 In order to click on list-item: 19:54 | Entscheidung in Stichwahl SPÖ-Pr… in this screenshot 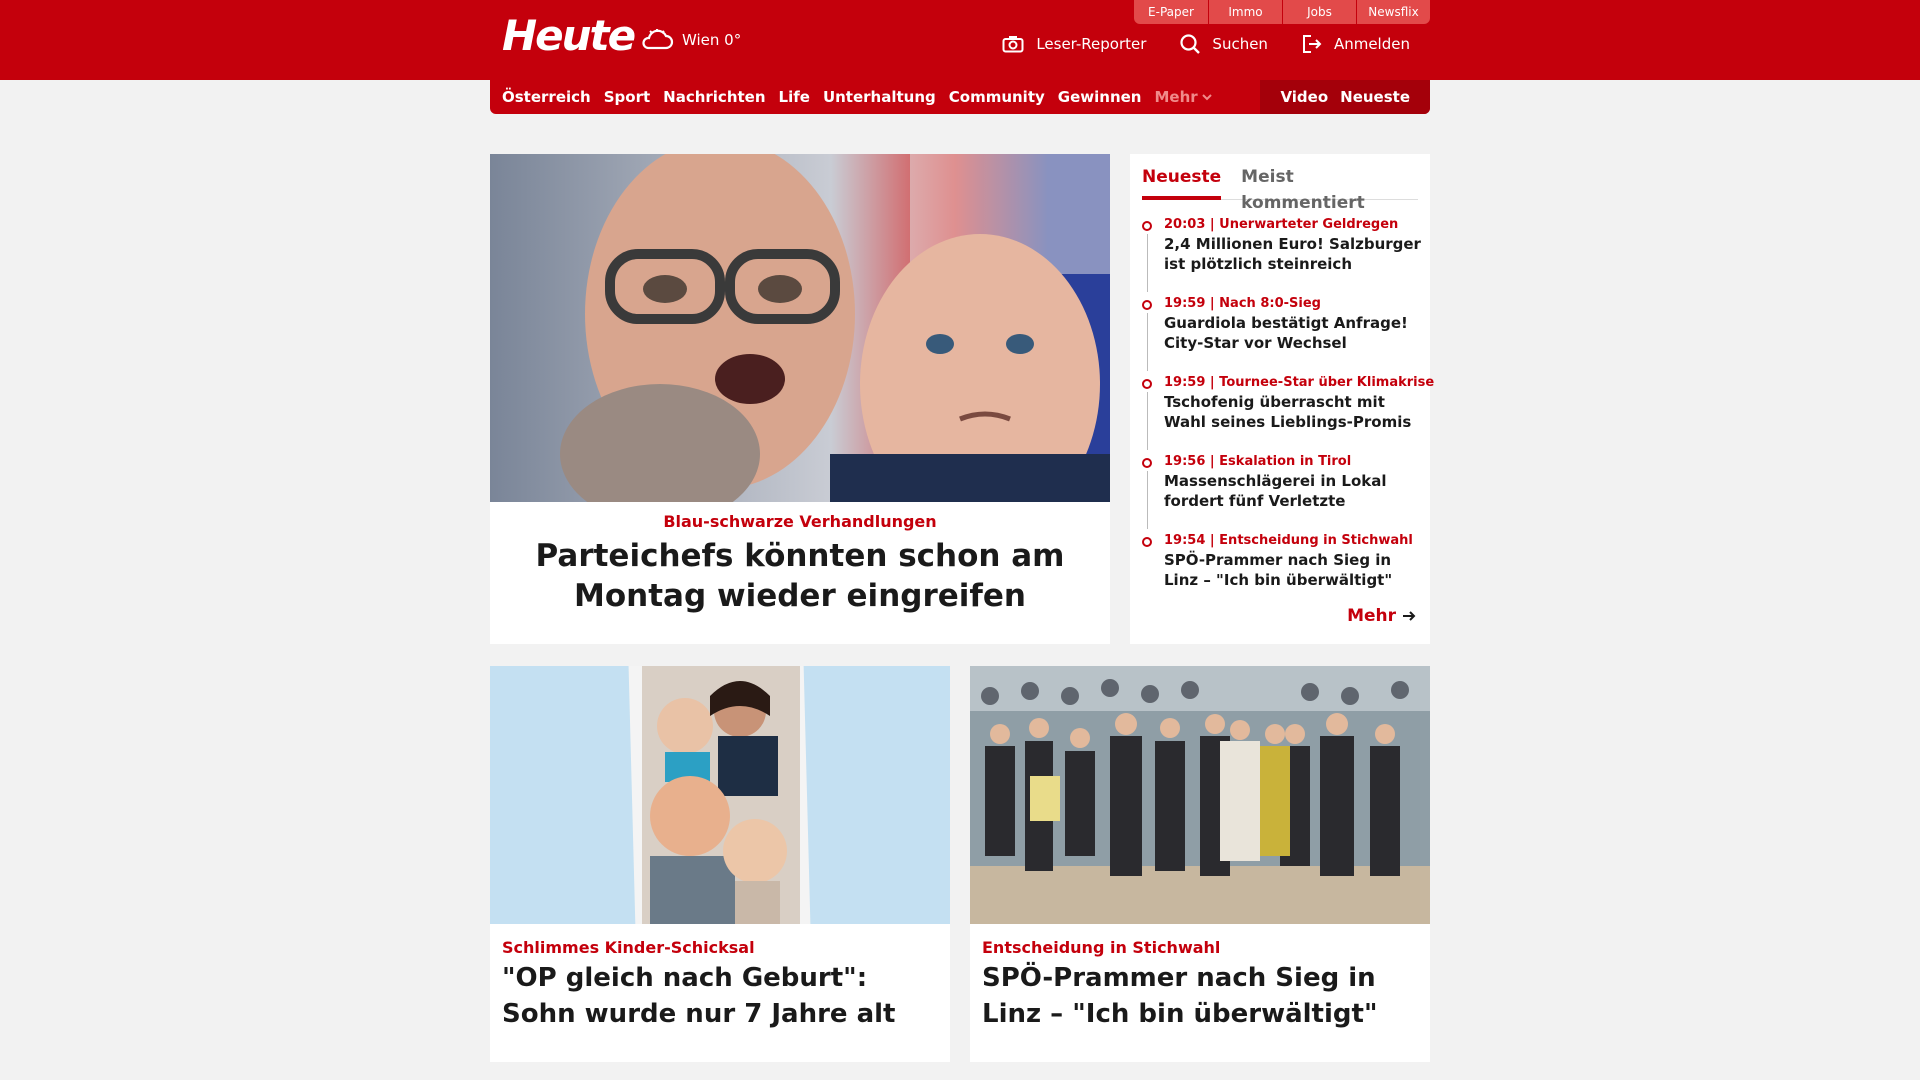, I will do `click(1283, 571)`.